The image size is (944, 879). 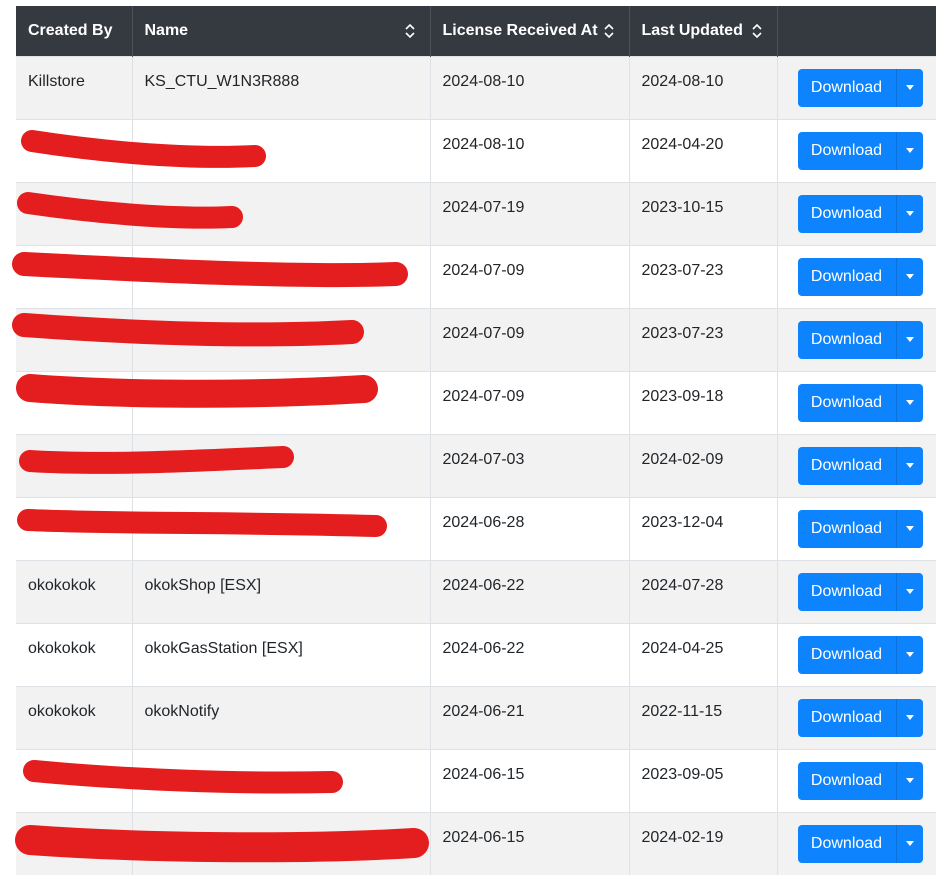 I want to click on cell-name: okokNotify, so click(x=280, y=717).